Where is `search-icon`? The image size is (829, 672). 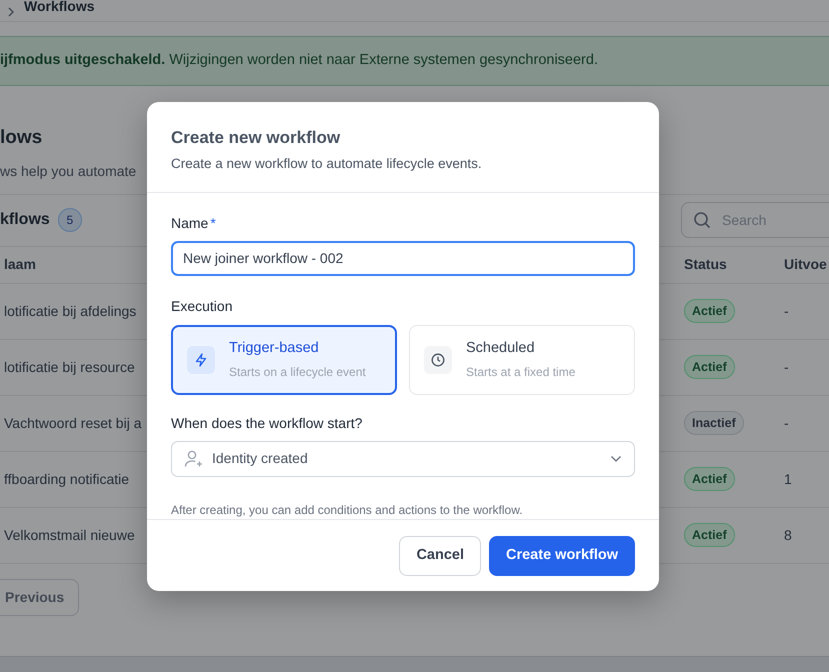 search-icon is located at coordinates (702, 220).